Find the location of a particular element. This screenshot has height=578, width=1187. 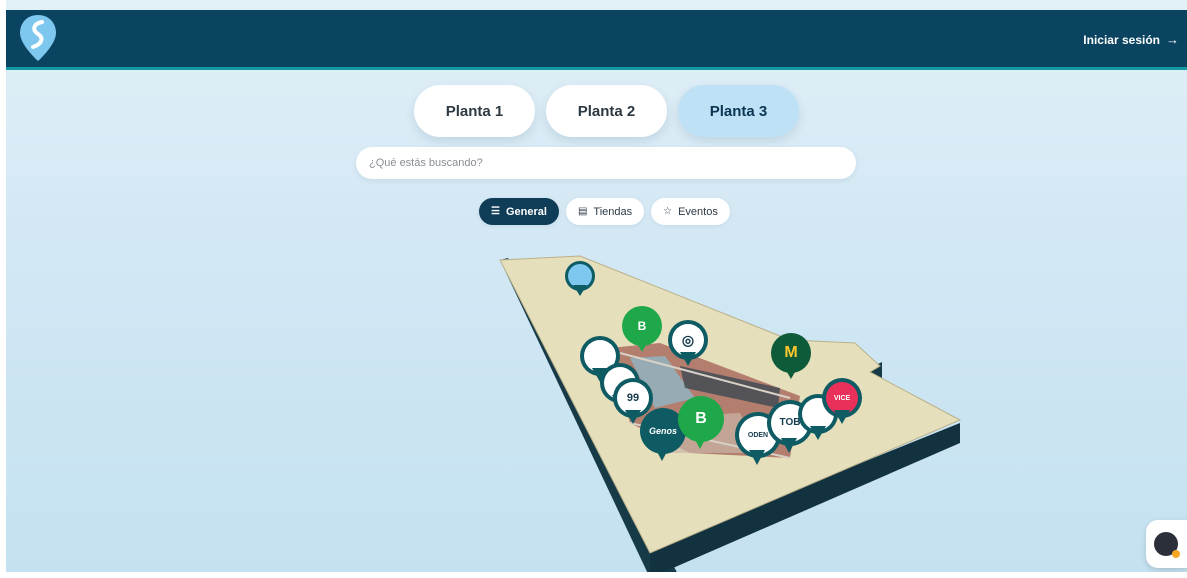

category-filters: ☰ General ▤ Tiendas ☆ Eventos is located at coordinates (604, 211).